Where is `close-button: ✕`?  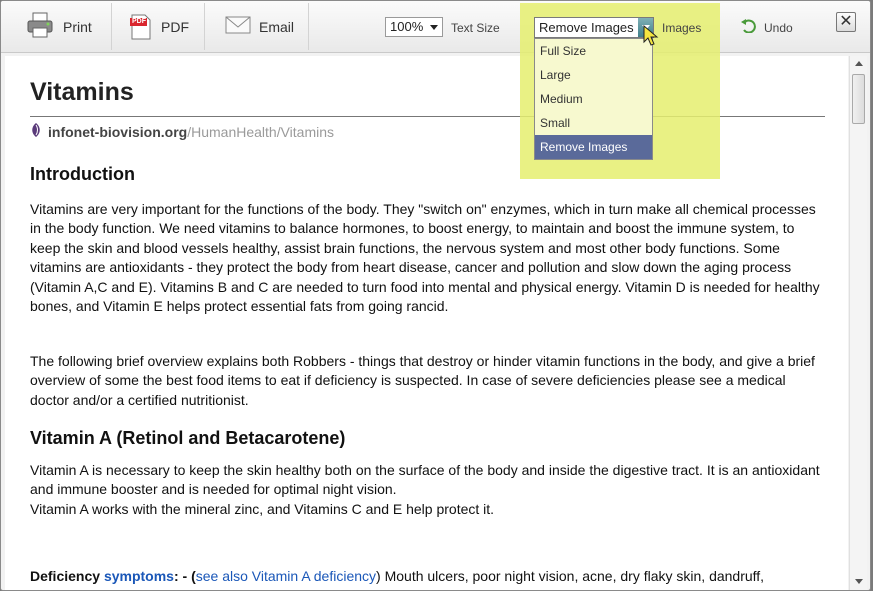 close-button: ✕ is located at coordinates (846, 22).